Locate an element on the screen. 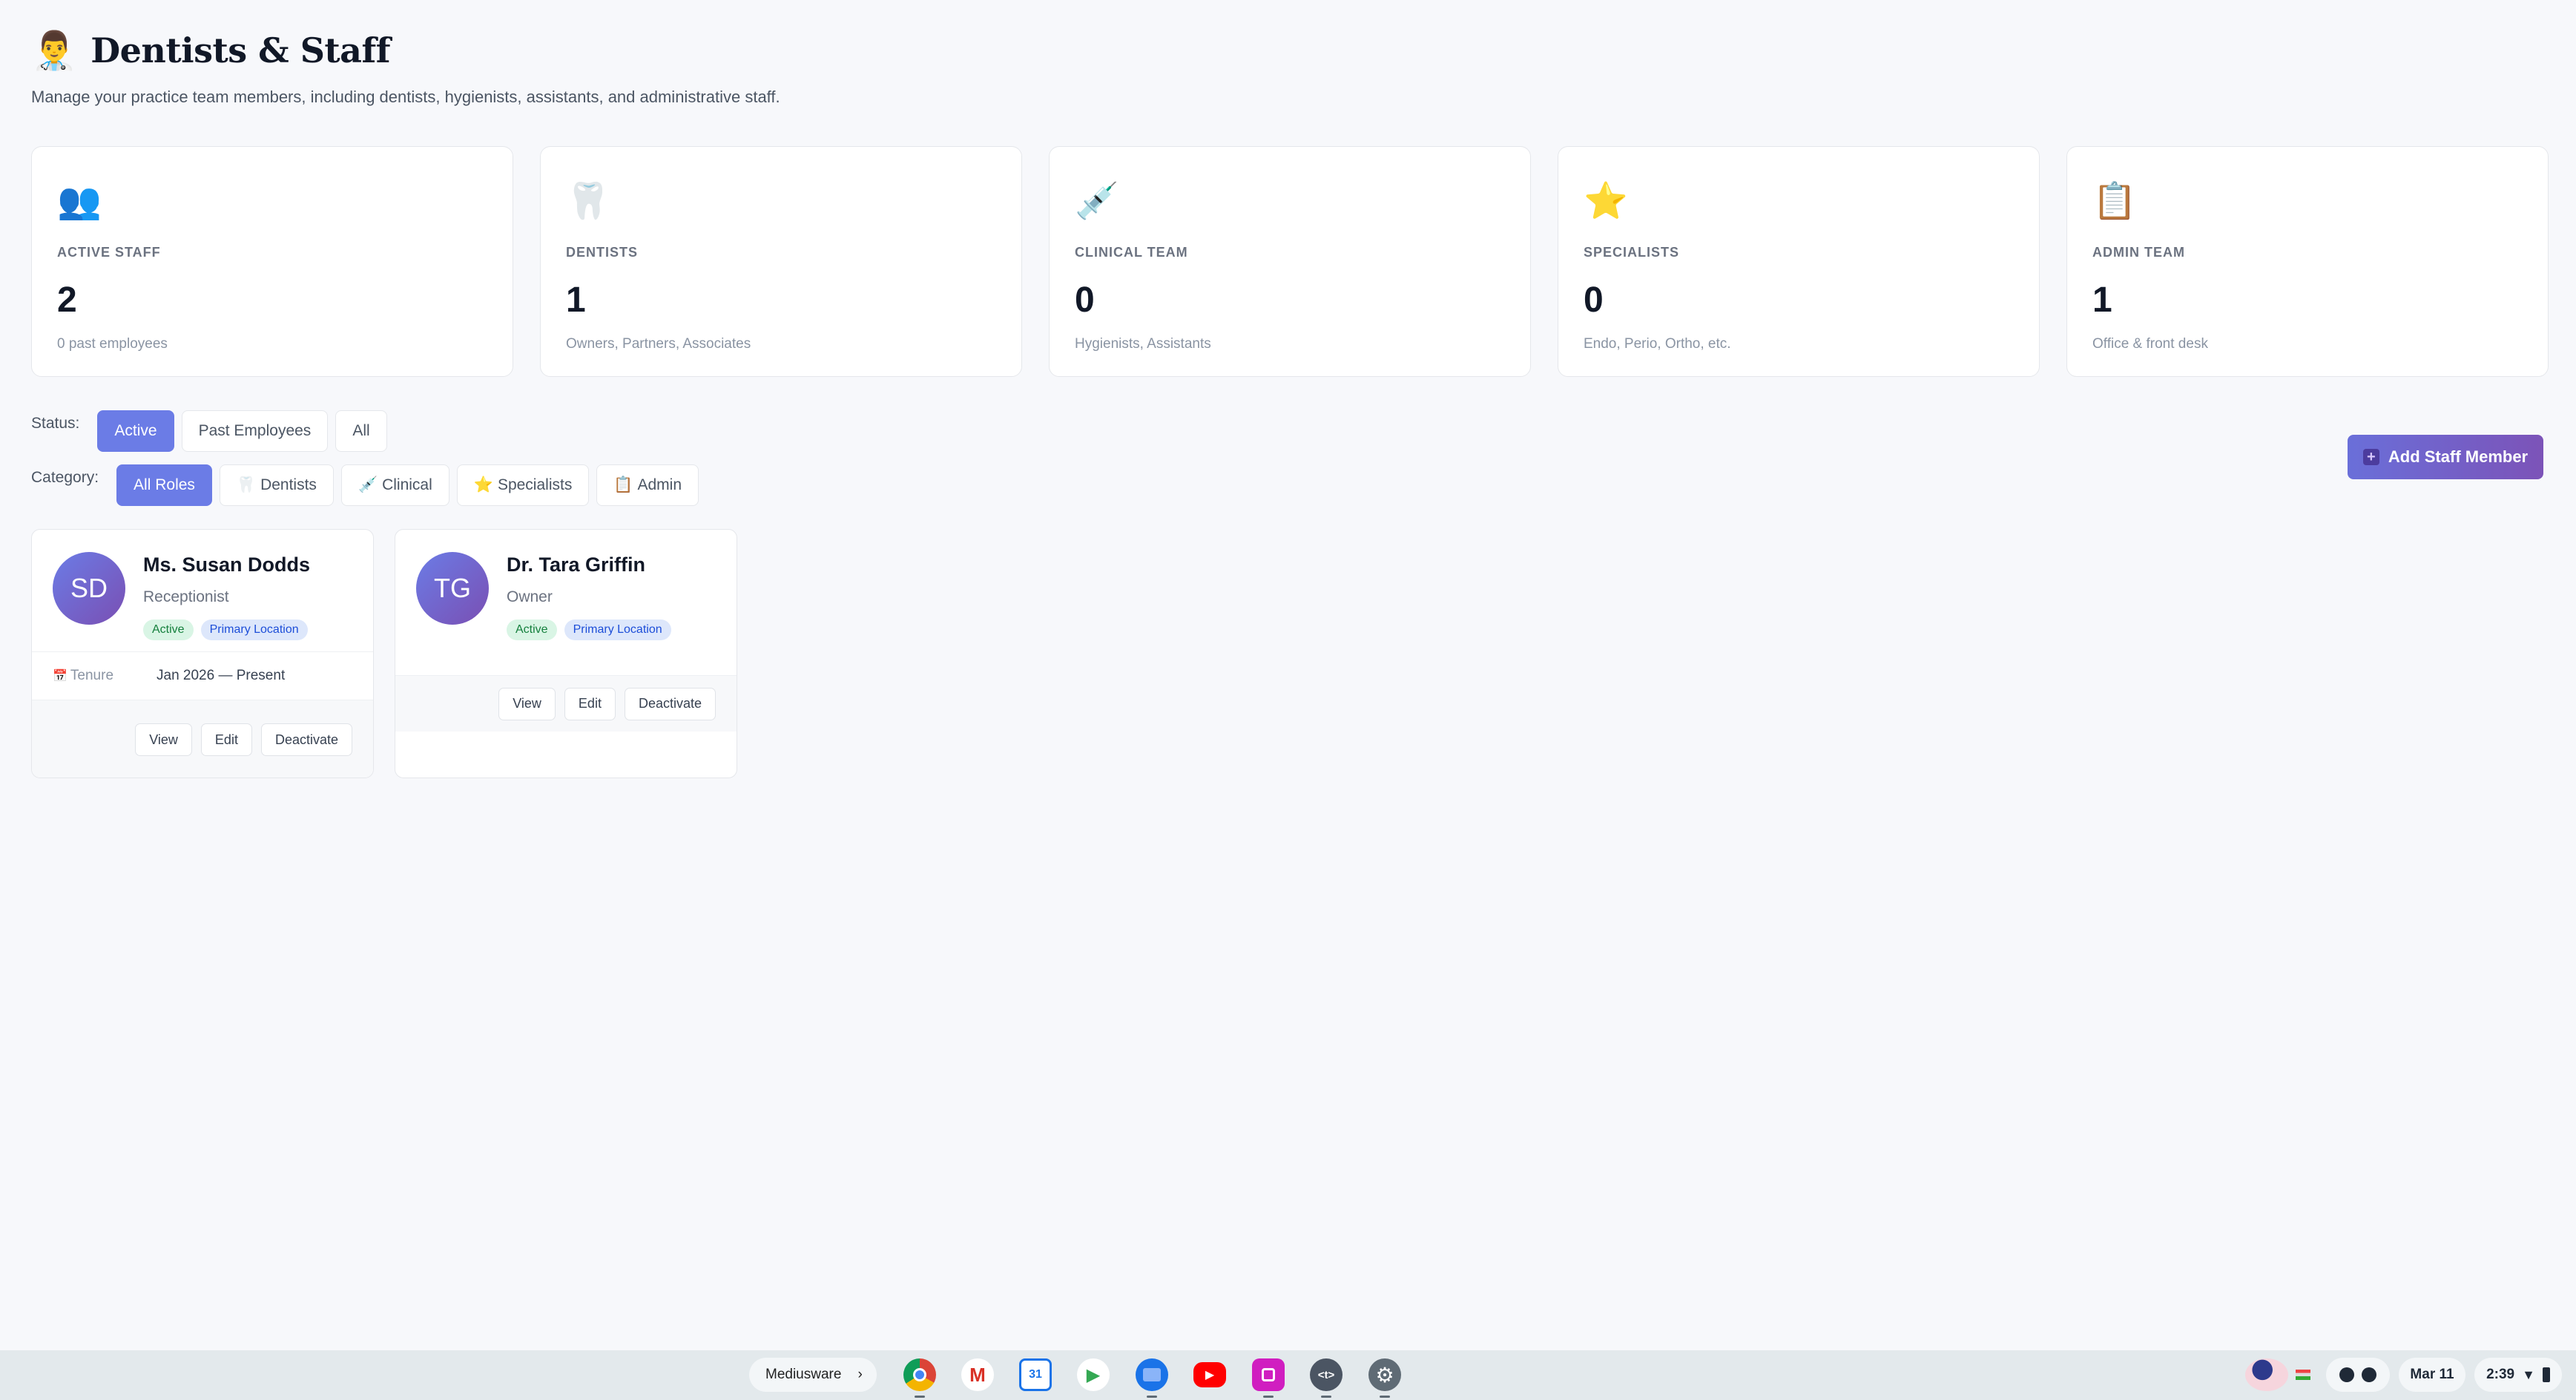  flag-icon is located at coordinates (2303, 1375).